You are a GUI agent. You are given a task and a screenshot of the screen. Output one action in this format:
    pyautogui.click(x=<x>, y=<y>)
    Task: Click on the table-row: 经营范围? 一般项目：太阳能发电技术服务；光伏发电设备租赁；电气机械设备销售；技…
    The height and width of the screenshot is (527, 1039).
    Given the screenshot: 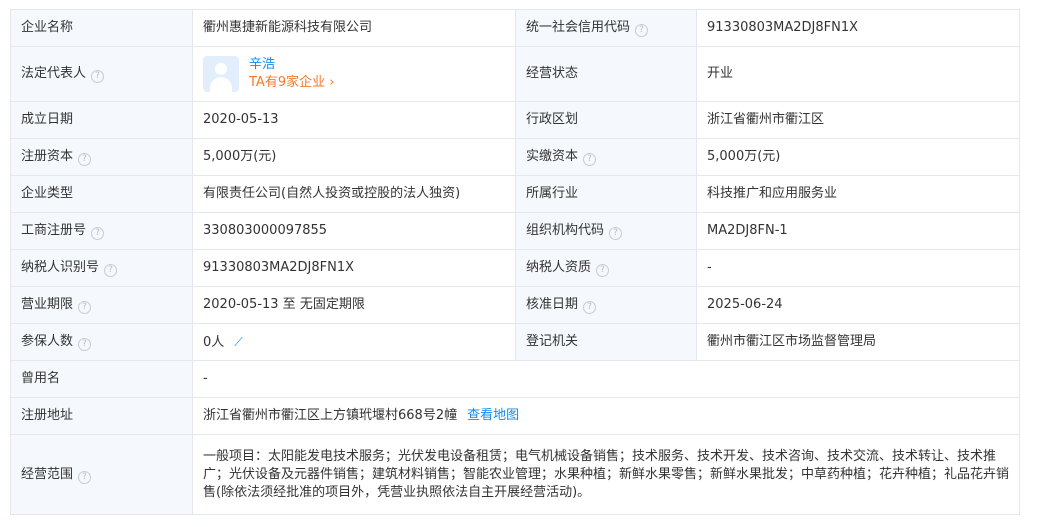 What is the action you would take?
    pyautogui.click(x=515, y=474)
    